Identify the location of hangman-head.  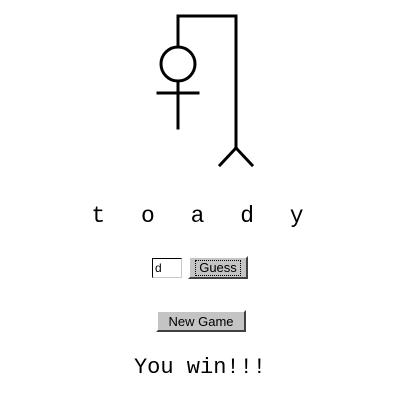
(178, 64).